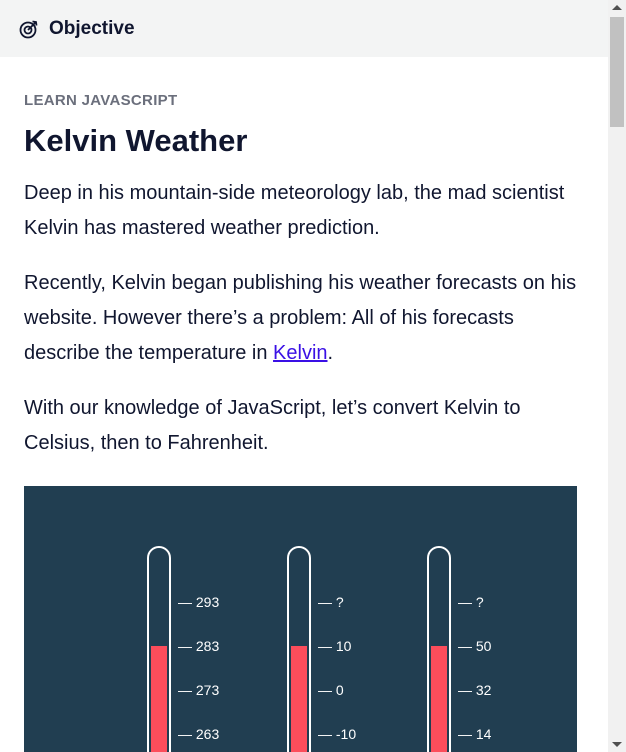 The width and height of the screenshot is (626, 752). Describe the element at coordinates (159, 699) in the screenshot. I see `thermometer-fill-kelvin` at that location.